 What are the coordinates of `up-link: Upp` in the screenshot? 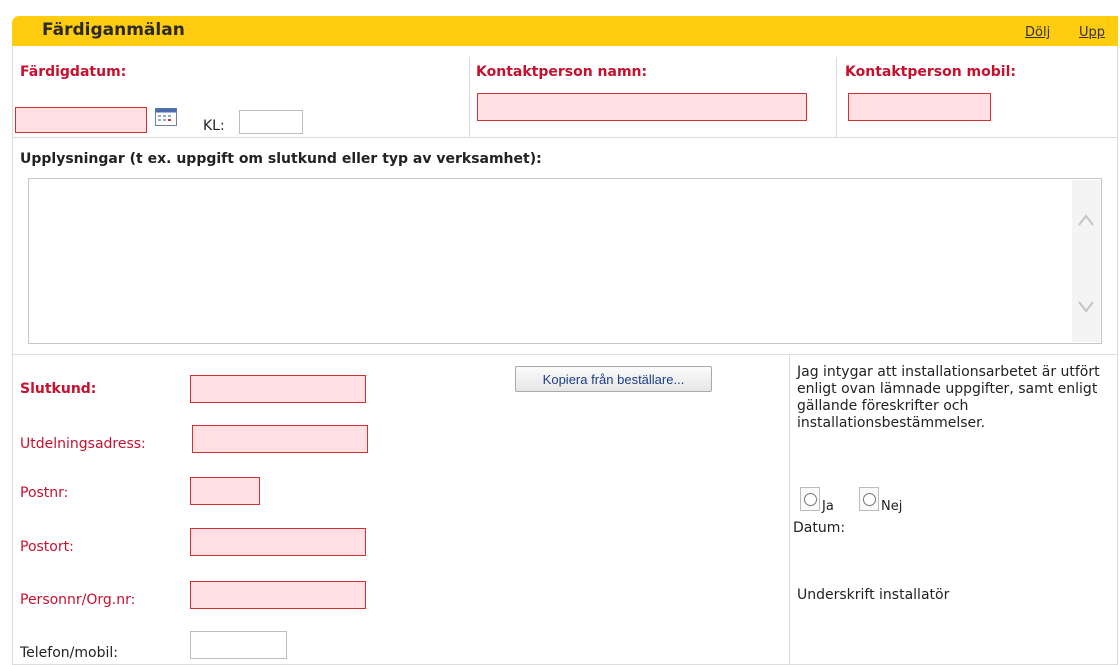 It's located at (1092, 32).